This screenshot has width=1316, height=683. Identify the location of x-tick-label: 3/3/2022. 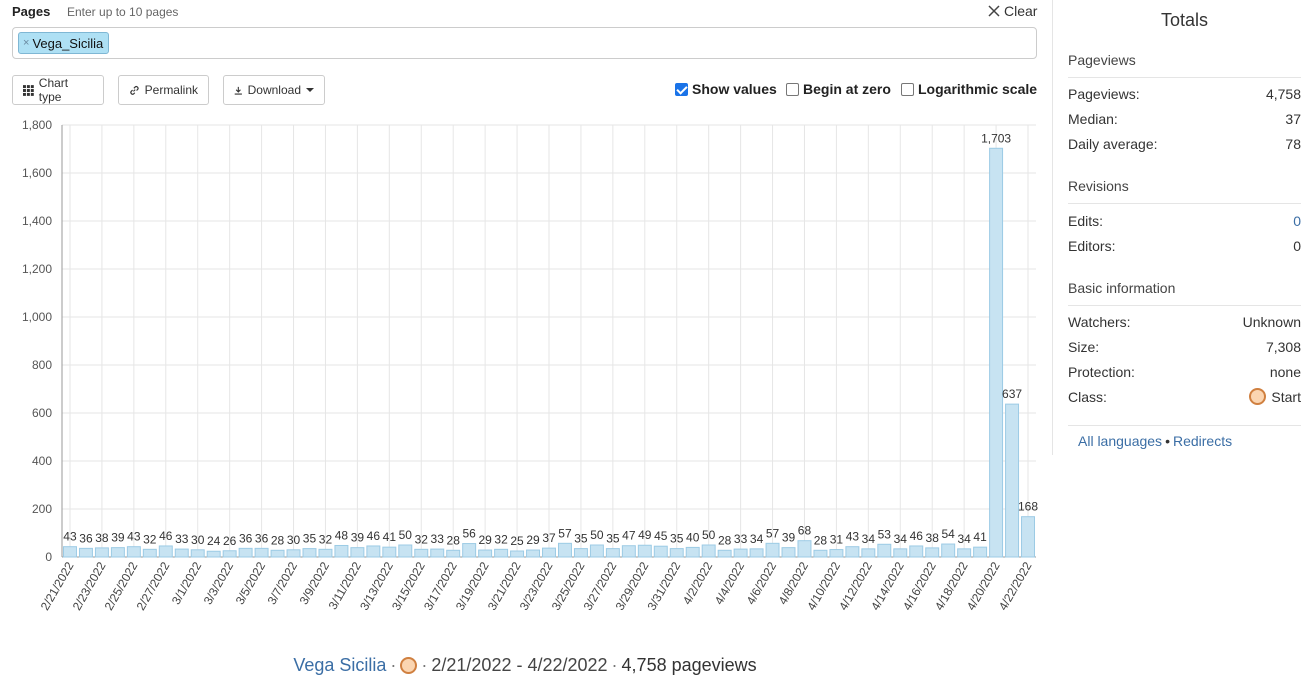
(219, 583).